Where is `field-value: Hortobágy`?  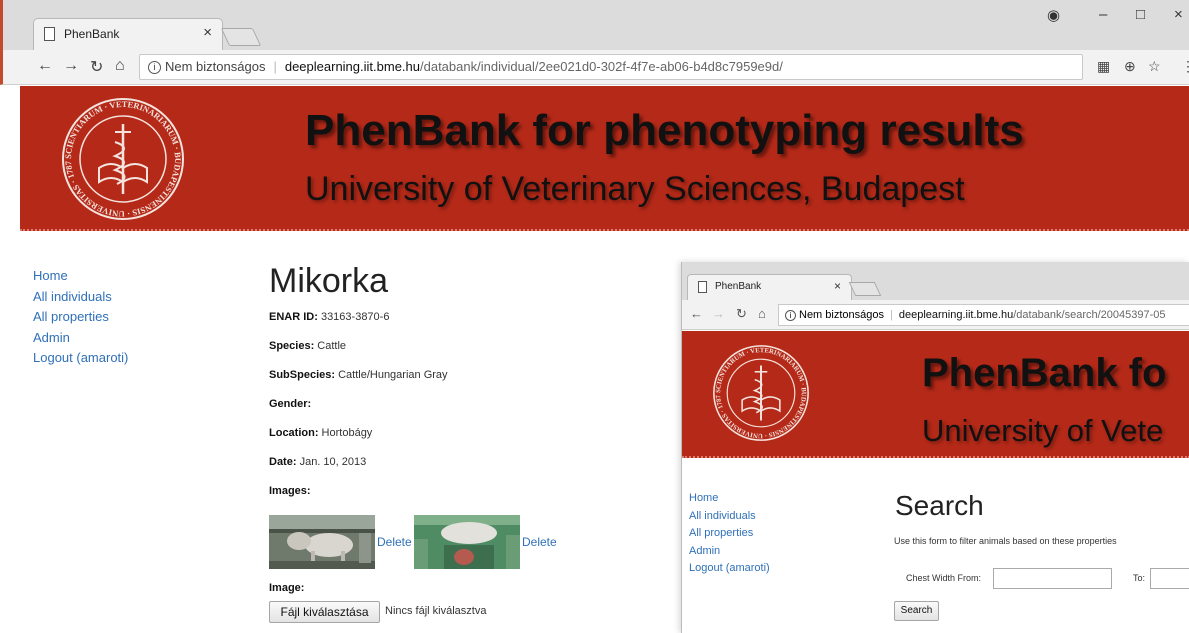 field-value: Hortobágy is located at coordinates (345, 433).